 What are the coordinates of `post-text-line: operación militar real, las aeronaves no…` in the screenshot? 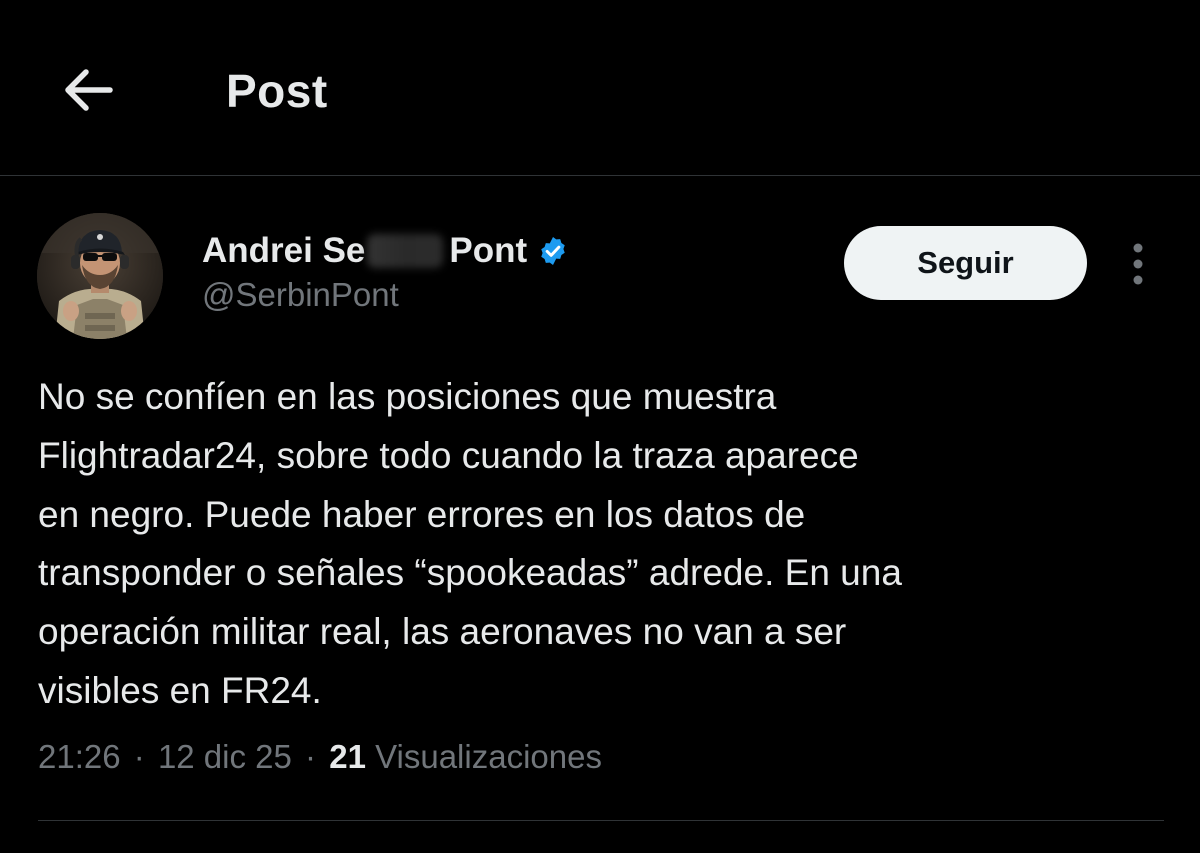 It's located at (442, 632).